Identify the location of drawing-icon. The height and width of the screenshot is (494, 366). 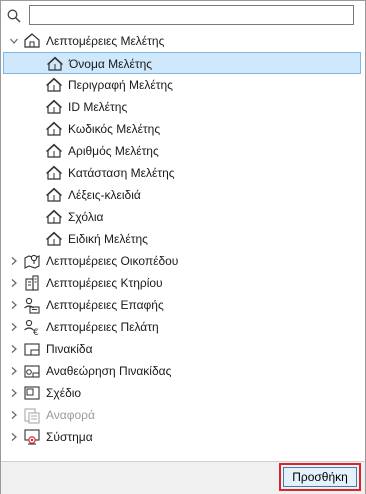
(32, 393).